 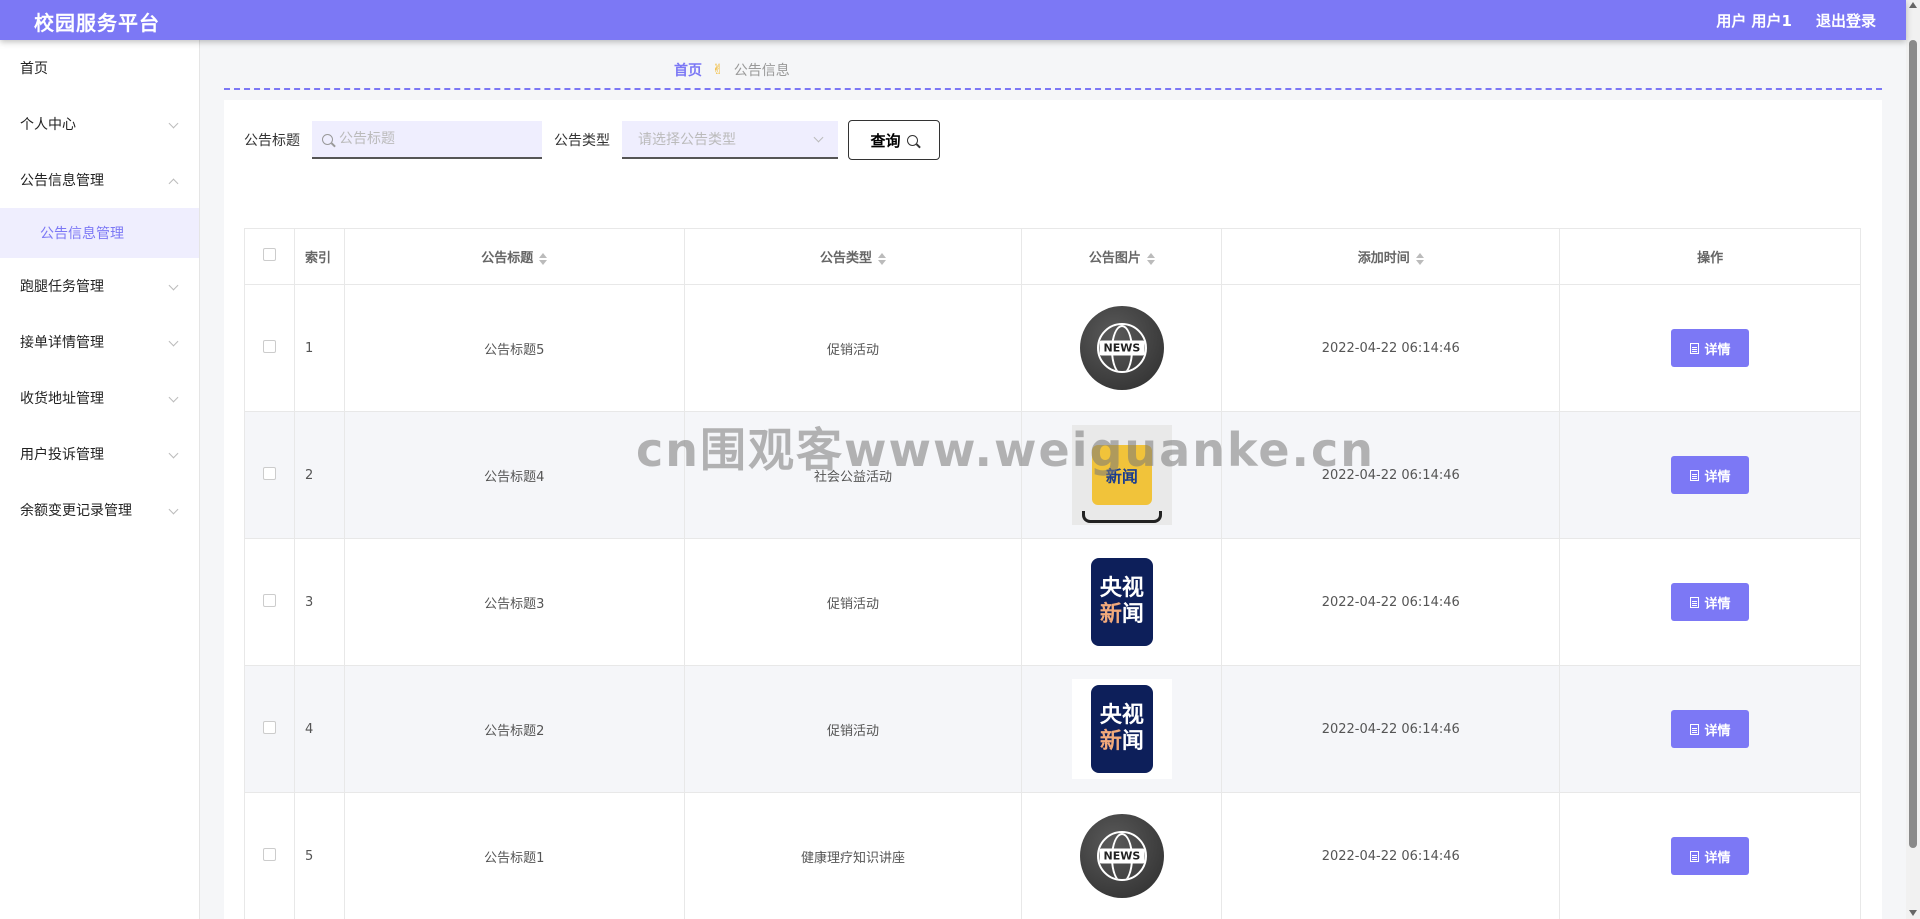 What do you see at coordinates (99, 124) in the screenshot?
I see `sidebar-item-profile: 个人中心` at bounding box center [99, 124].